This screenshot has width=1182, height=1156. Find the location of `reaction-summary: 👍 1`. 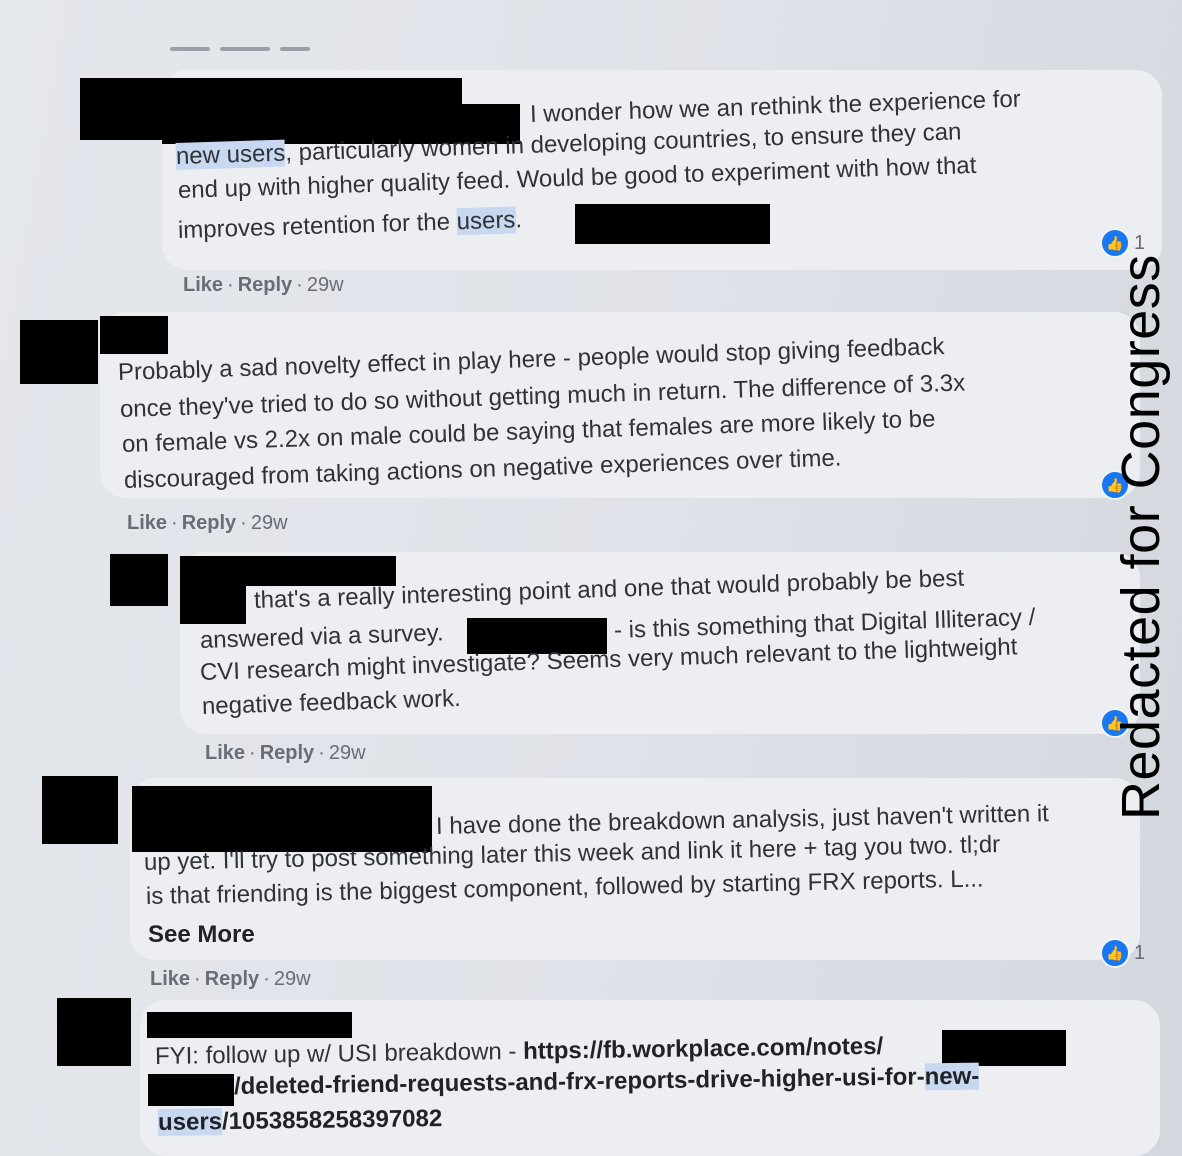

reaction-summary: 👍 1 is located at coordinates (1122, 953).